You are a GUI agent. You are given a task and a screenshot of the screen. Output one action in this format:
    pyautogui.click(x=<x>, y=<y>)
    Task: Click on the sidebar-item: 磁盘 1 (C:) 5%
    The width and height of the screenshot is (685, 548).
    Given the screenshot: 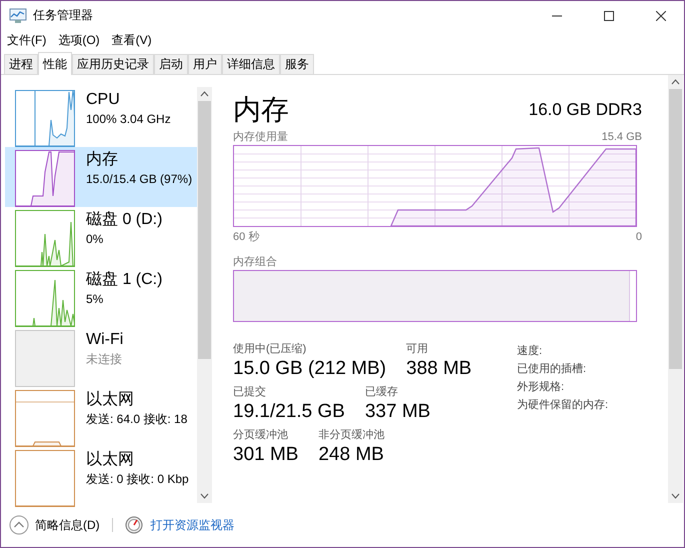 What is the action you would take?
    pyautogui.click(x=101, y=297)
    